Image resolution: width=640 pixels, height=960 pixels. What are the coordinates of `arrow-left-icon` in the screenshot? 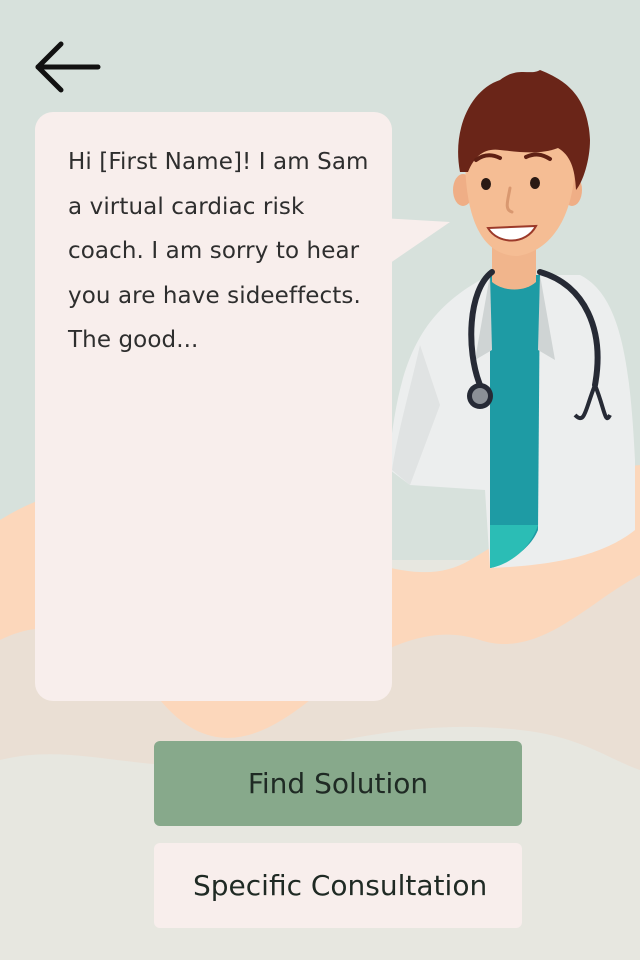 It's located at (68, 67).